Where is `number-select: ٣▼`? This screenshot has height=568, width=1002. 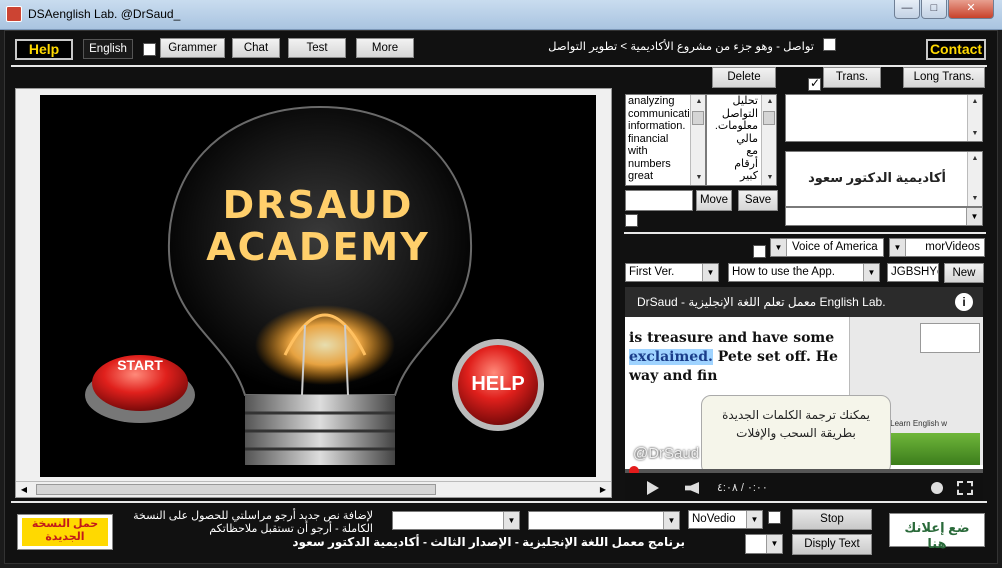
number-select: ٣▼ is located at coordinates (764, 544).